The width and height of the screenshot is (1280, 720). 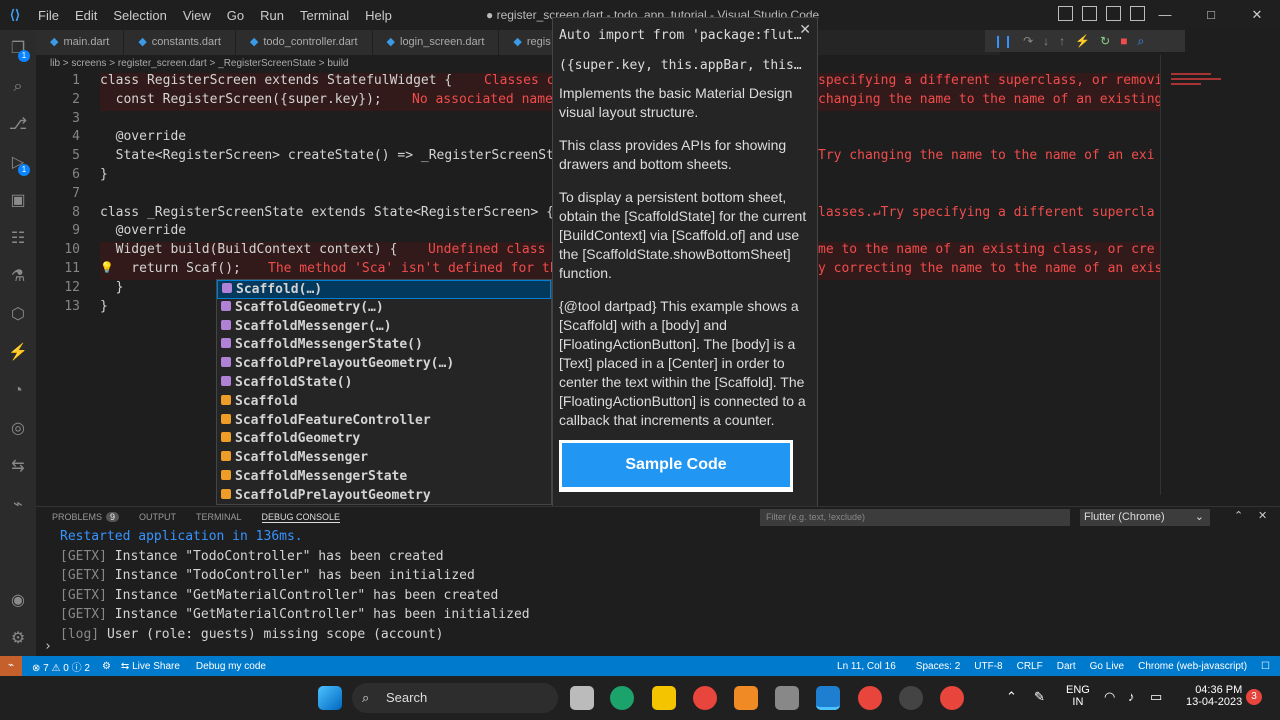 What do you see at coordinates (18, 505) in the screenshot?
I see `remote-icon: ⌁` at bounding box center [18, 505].